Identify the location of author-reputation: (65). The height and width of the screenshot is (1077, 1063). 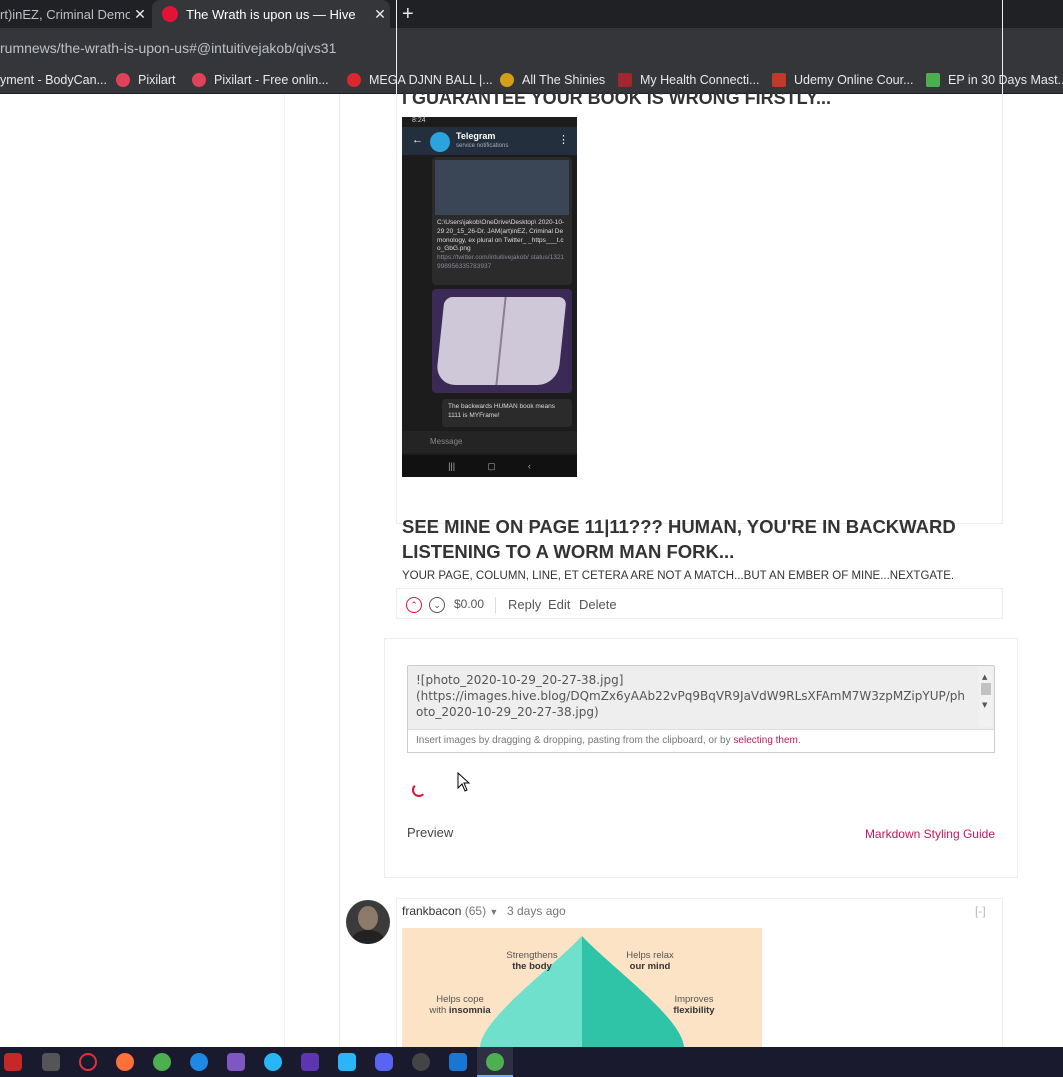
(475, 911).